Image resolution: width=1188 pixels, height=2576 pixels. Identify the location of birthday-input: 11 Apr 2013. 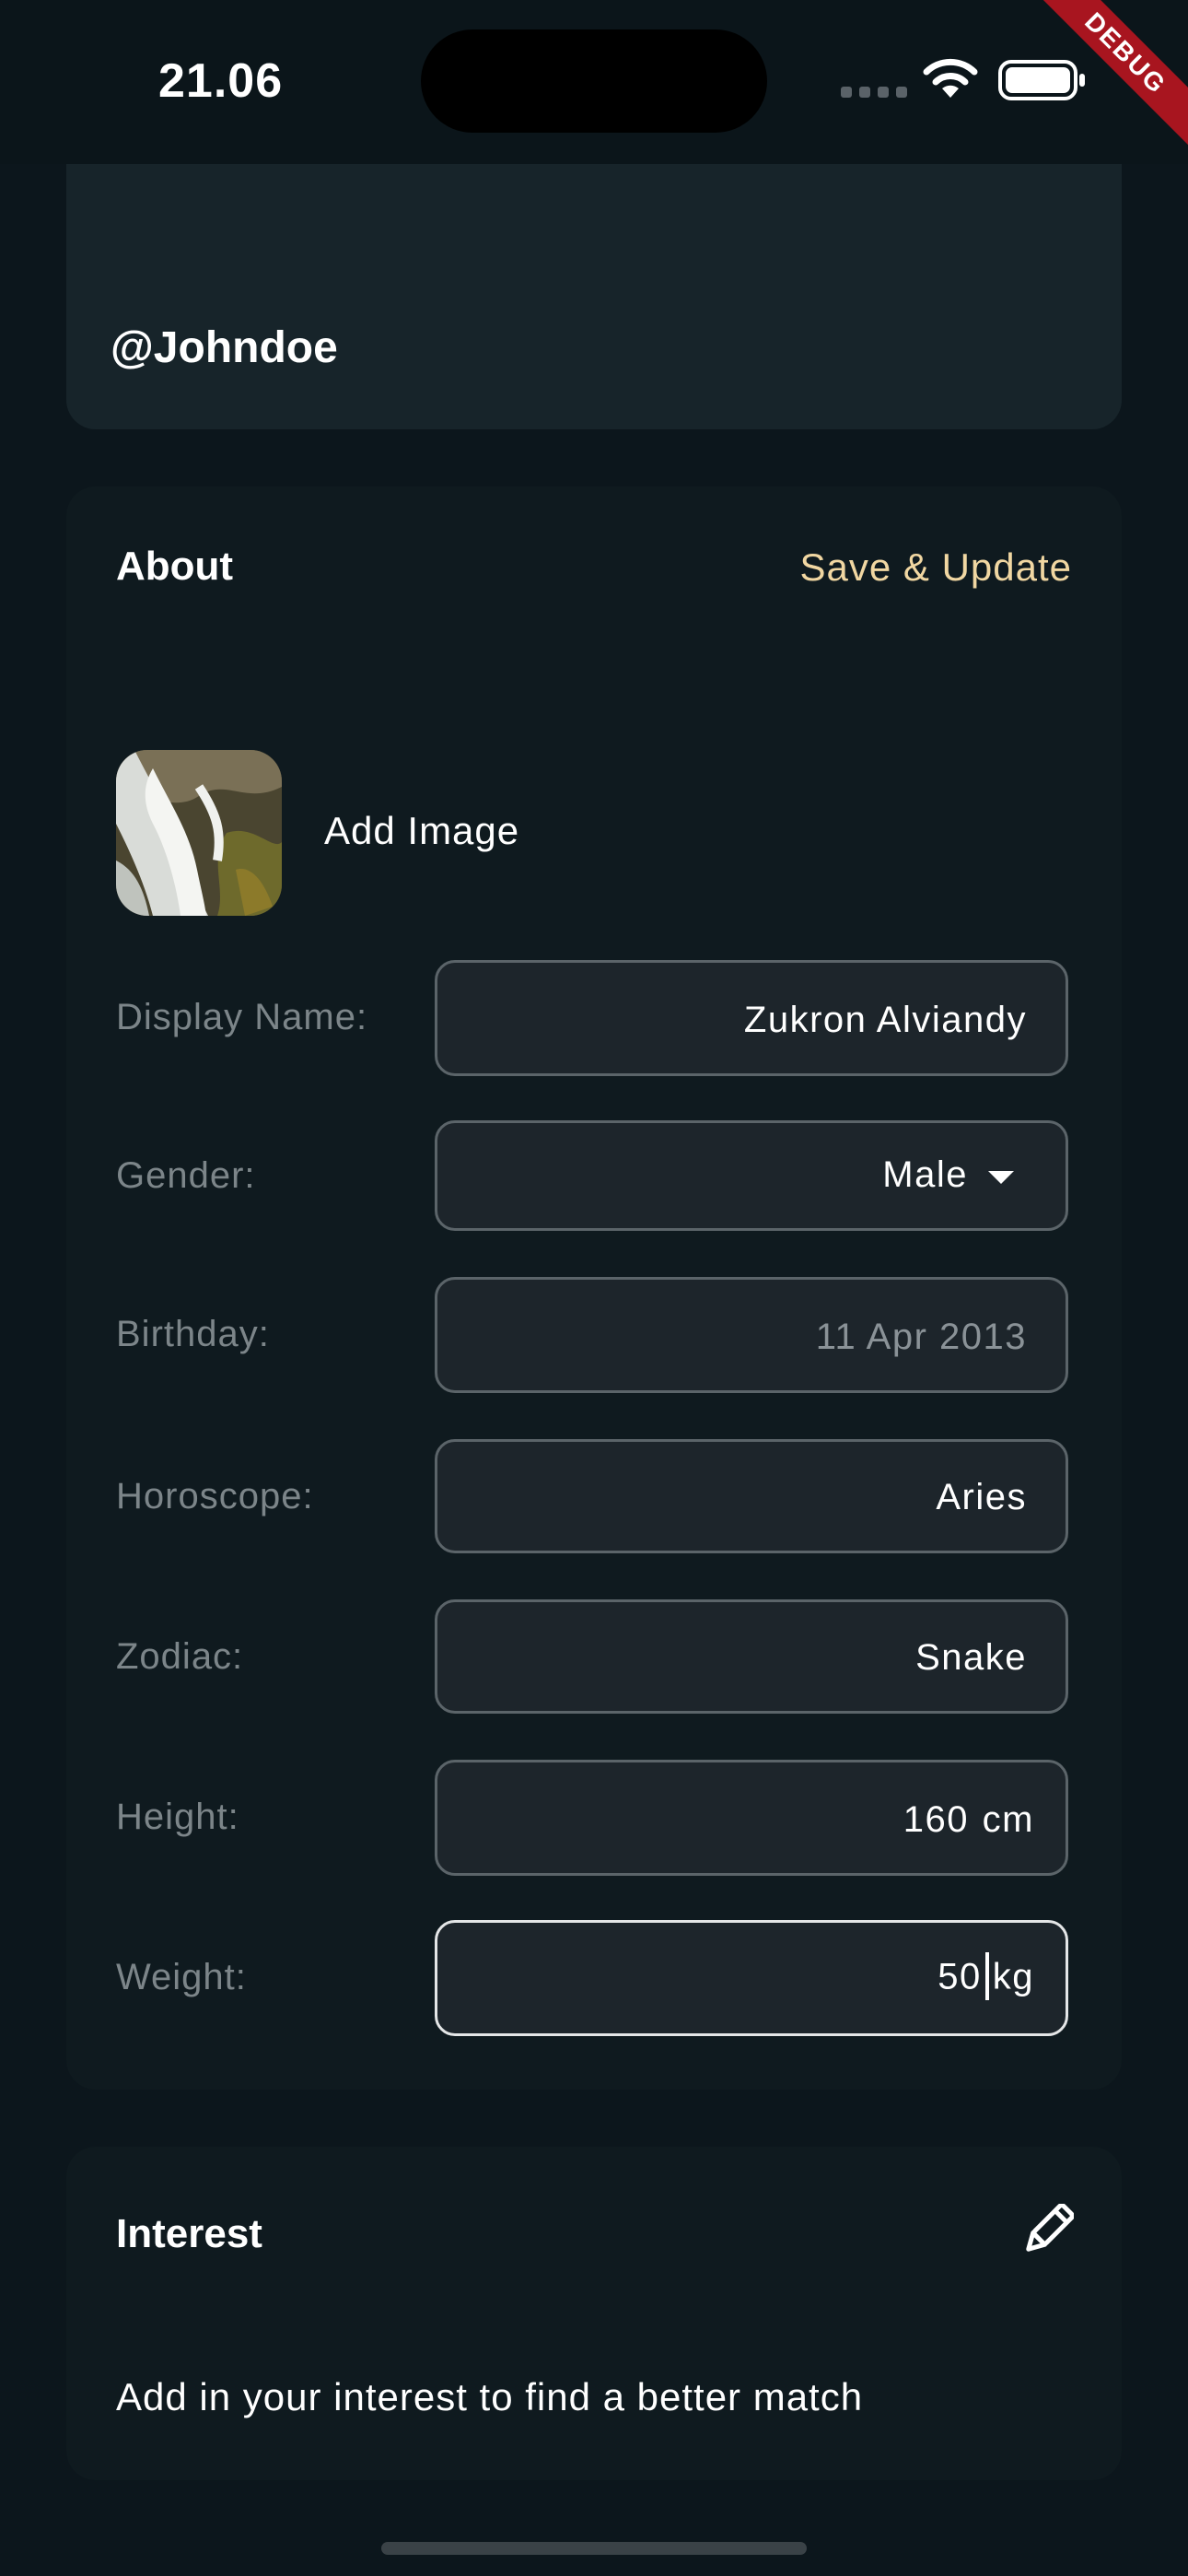
(751, 1335).